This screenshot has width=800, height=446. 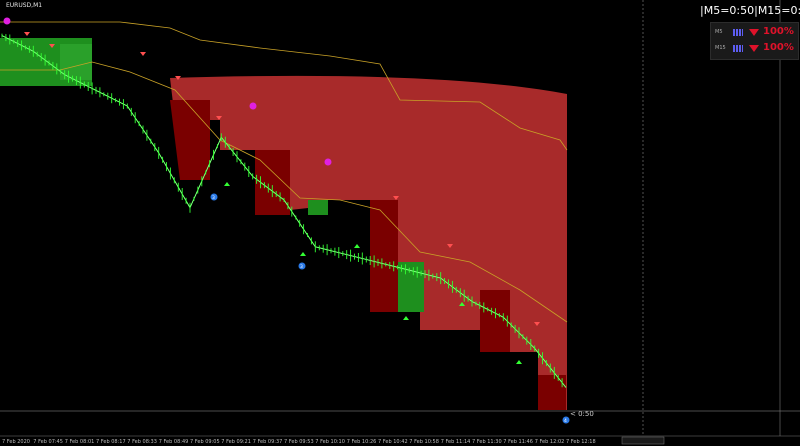 I want to click on marker-label: 4, so click(x=565, y=421).